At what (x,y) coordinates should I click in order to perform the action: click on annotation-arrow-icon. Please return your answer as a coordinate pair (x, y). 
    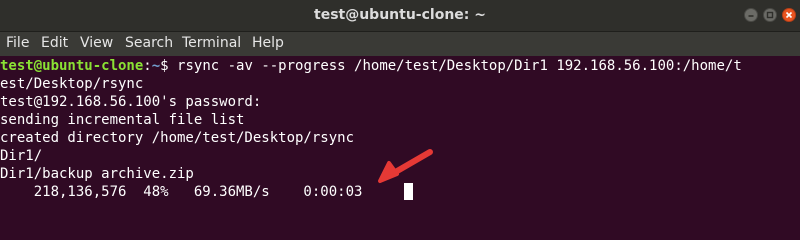
    Looking at the image, I should click on (405, 166).